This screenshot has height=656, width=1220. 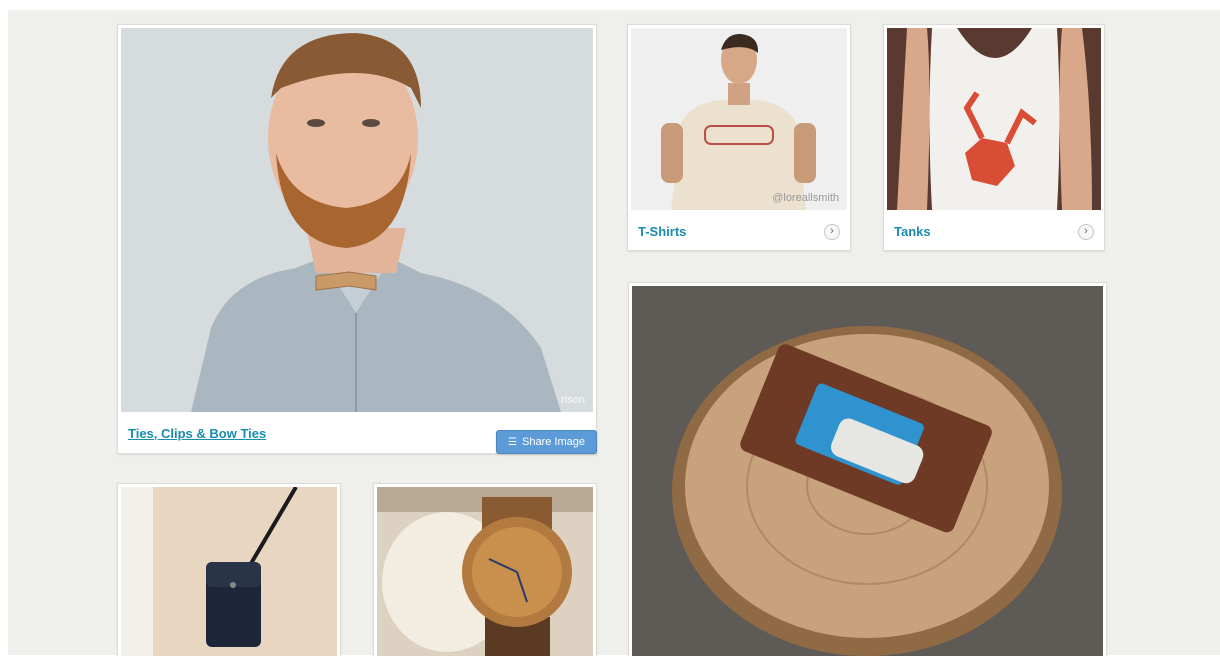 I want to click on card-t-shirts: @loreallsmith T-Shirts ›, so click(x=739, y=137).